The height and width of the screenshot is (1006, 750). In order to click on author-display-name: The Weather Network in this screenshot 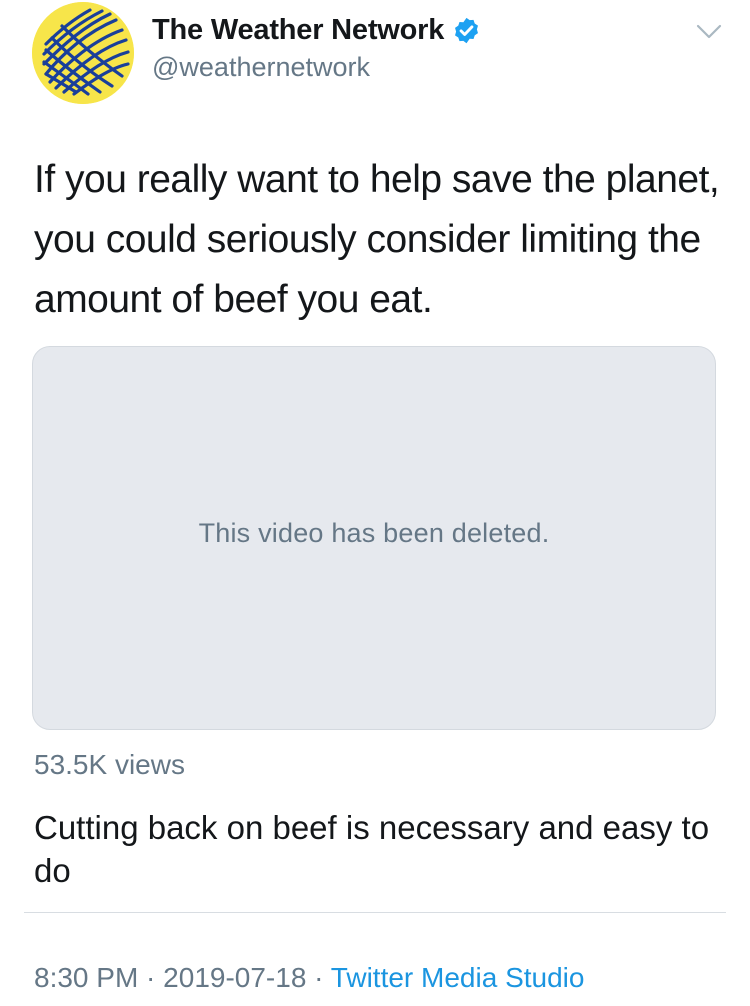, I will do `click(298, 30)`.